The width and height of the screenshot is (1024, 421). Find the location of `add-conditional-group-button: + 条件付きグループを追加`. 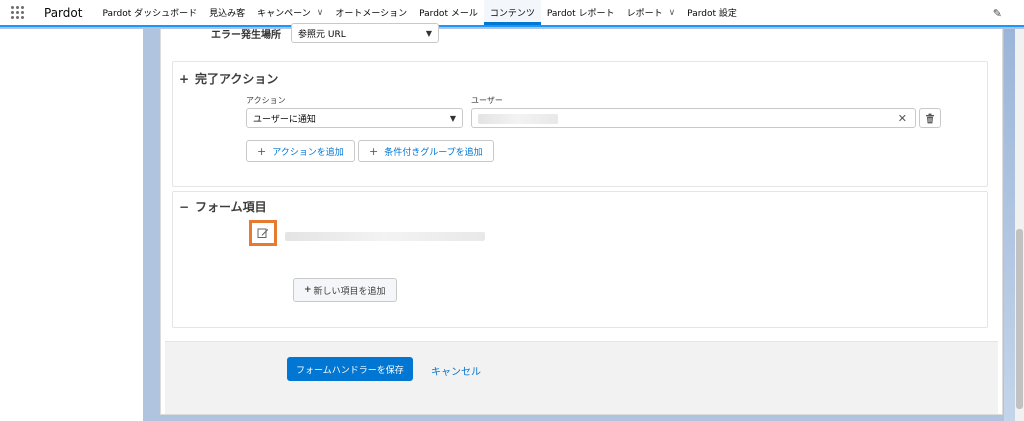

add-conditional-group-button: + 条件付きグループを追加 is located at coordinates (426, 151).